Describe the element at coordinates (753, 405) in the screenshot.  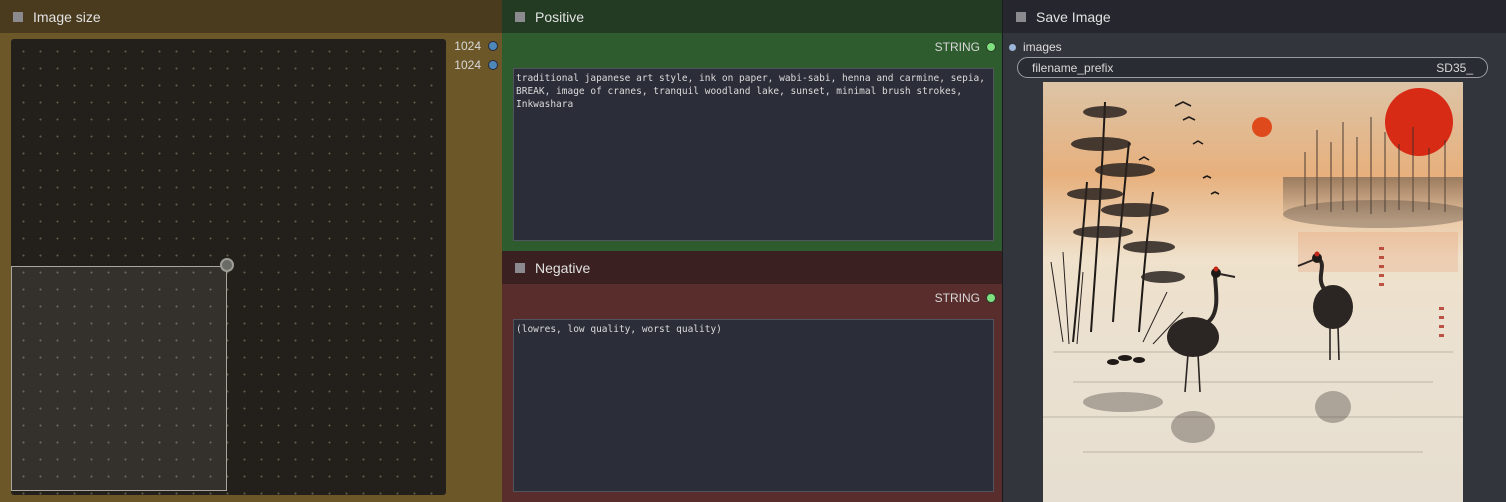
I see `negative-prompt-textarea: (lowres, low quality, worst quality)` at that location.